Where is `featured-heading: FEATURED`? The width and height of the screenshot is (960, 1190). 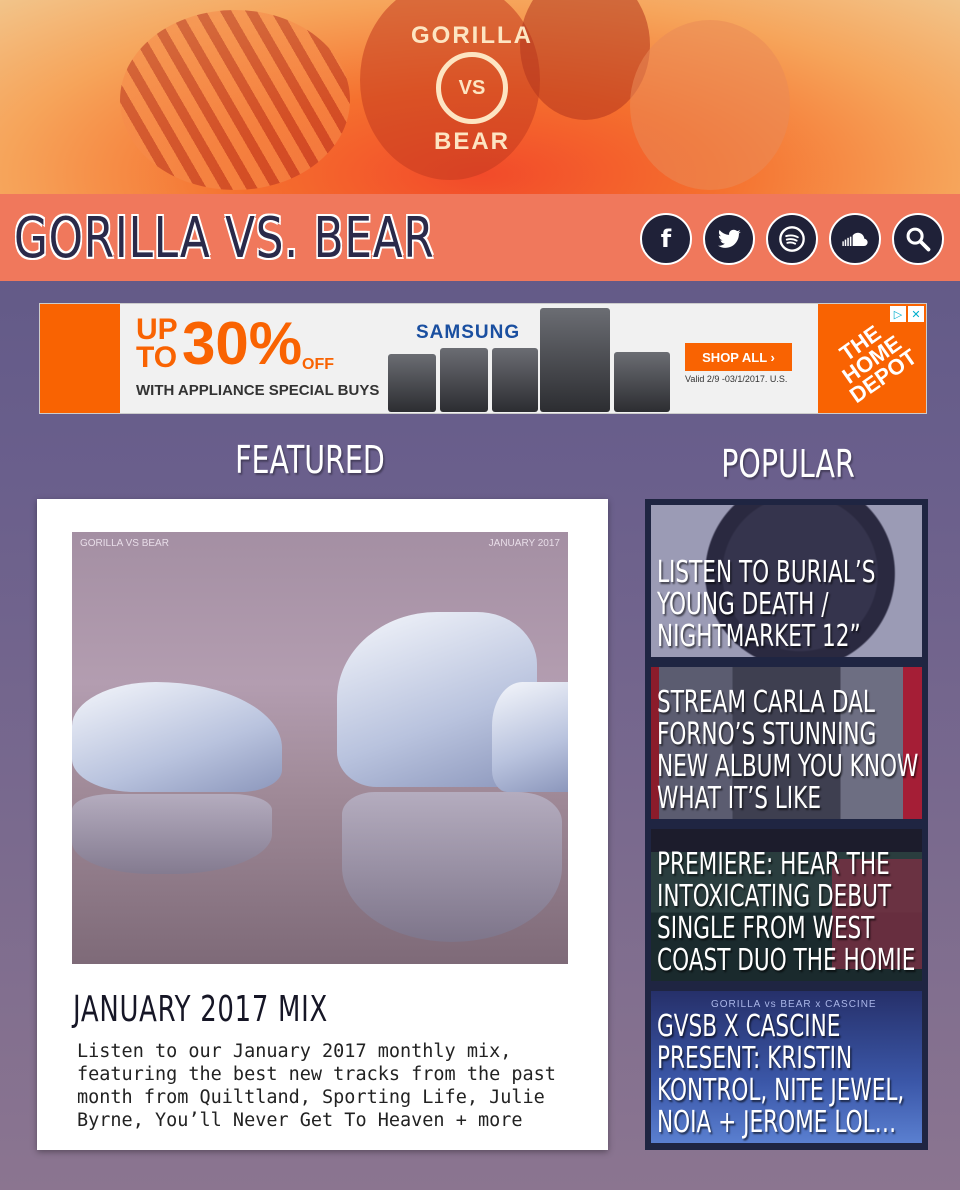
featured-heading: FEATURED is located at coordinates (310, 460).